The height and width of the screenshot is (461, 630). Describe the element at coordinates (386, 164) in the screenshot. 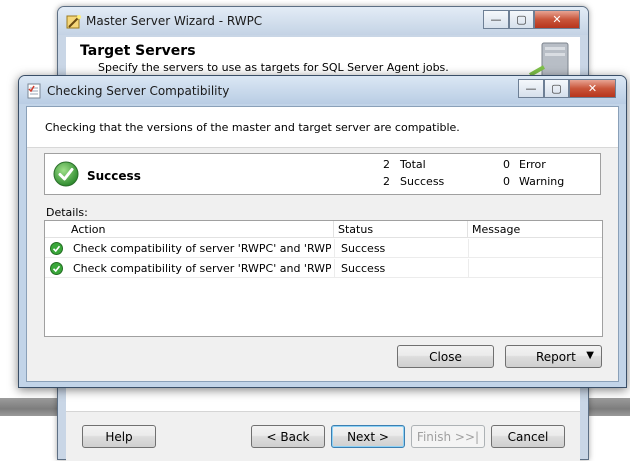

I see `total-count: 2` at that location.